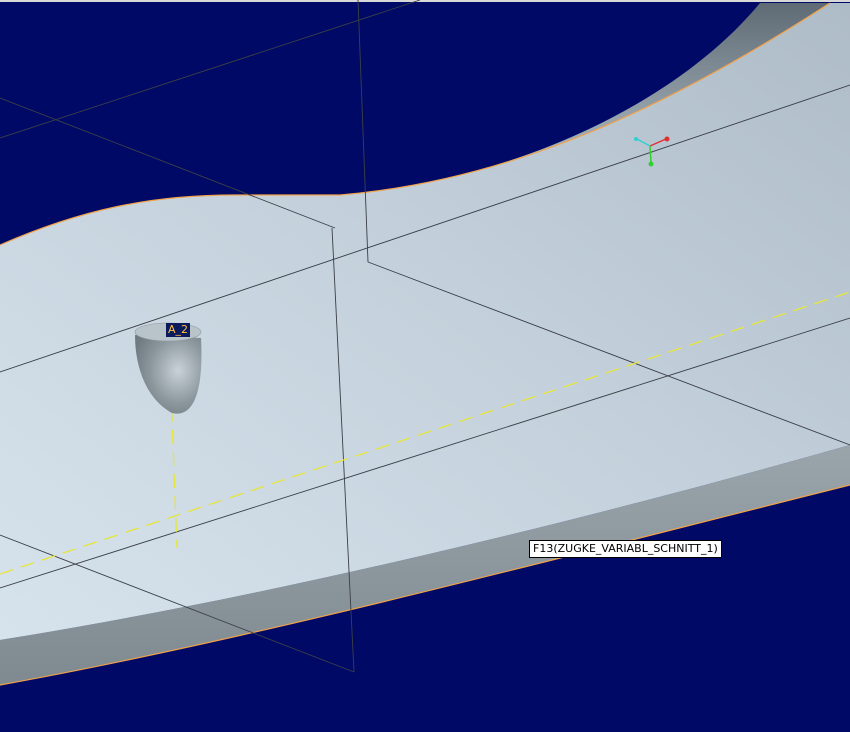 This screenshot has height=732, width=850. Describe the element at coordinates (178, 330) in the screenshot. I see `datum-axis-label: A_2` at that location.